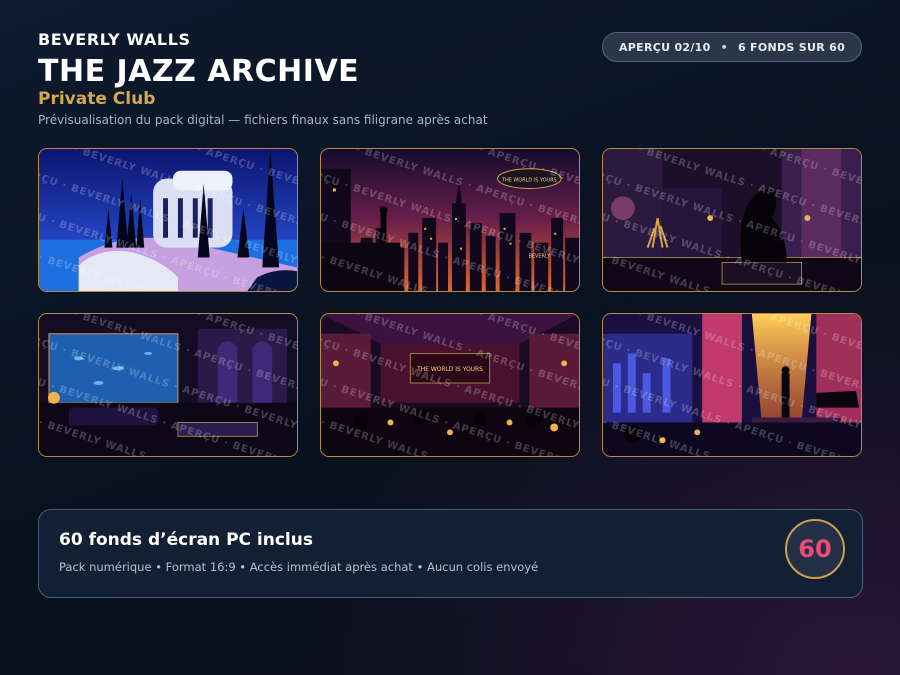  What do you see at coordinates (732, 47) in the screenshot?
I see `preview-badge: APERÇU 02/10 • 6 FONDS SUR 60` at bounding box center [732, 47].